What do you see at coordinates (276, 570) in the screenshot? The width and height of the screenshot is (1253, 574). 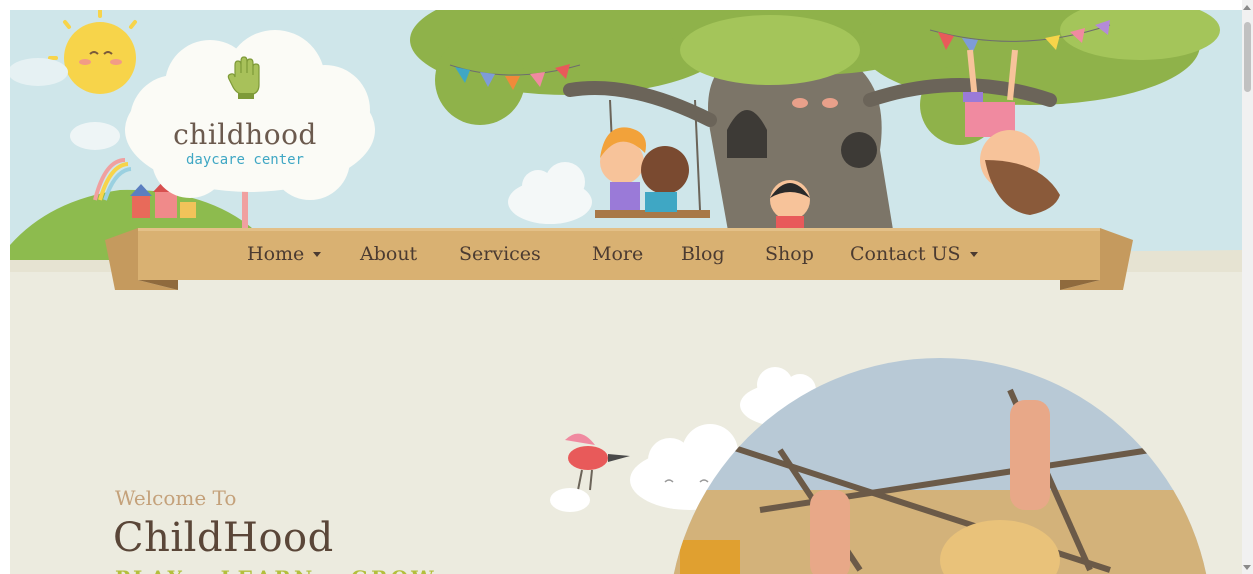 I see `hero-subline: PLAY • LEARN • GROW` at bounding box center [276, 570].